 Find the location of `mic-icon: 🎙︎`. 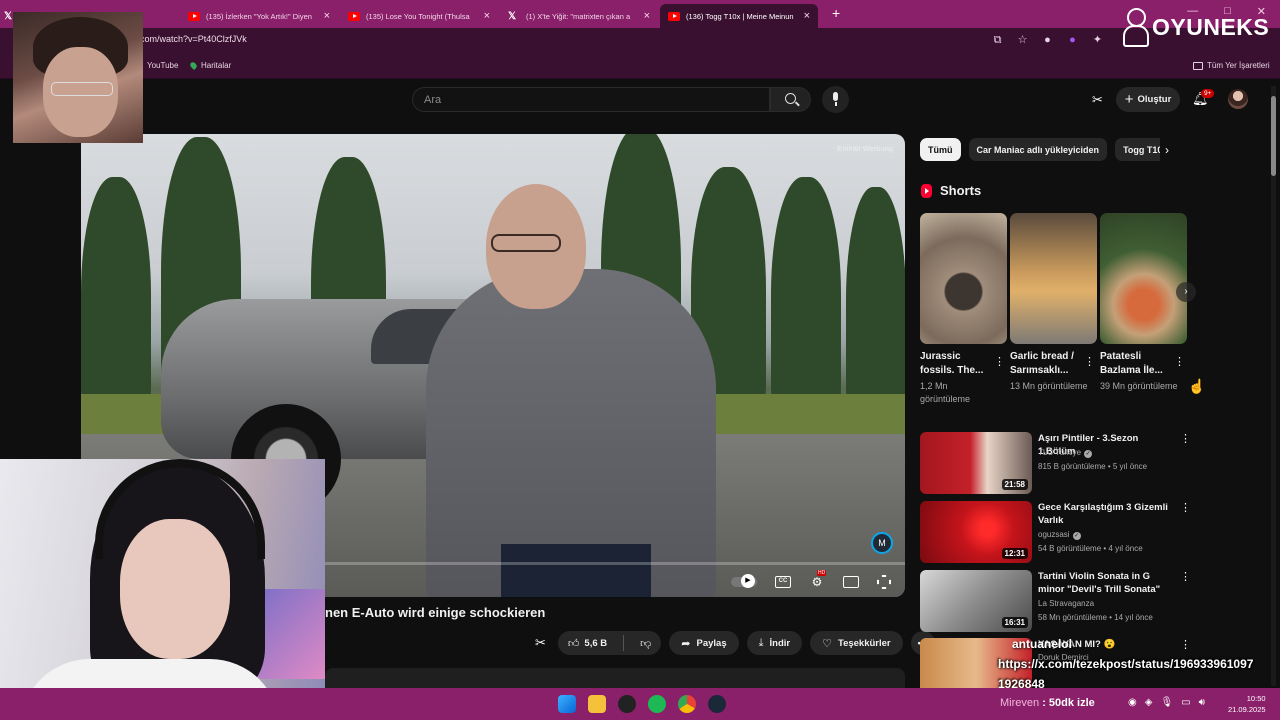

mic-icon: 🎙︎ is located at coordinates (1166, 702).